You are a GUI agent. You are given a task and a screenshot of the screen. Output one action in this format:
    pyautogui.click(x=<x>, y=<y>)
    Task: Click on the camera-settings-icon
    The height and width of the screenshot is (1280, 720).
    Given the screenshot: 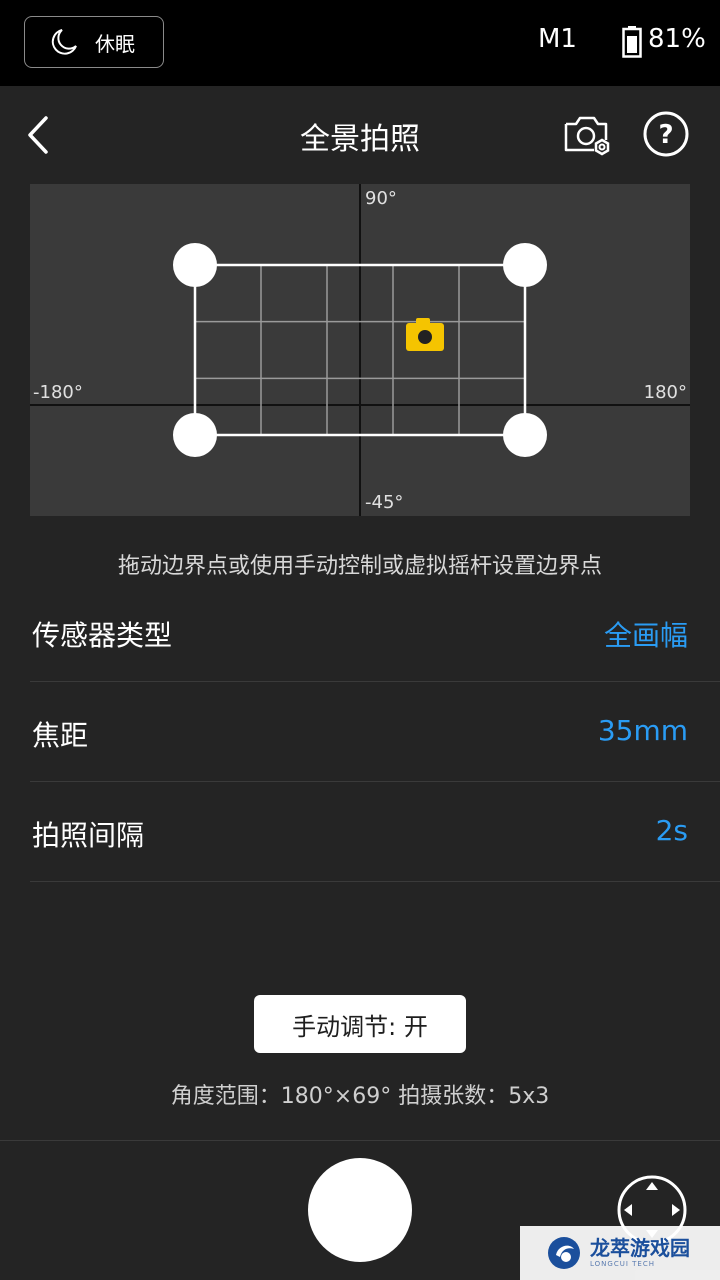 What is the action you would take?
    pyautogui.click(x=588, y=135)
    